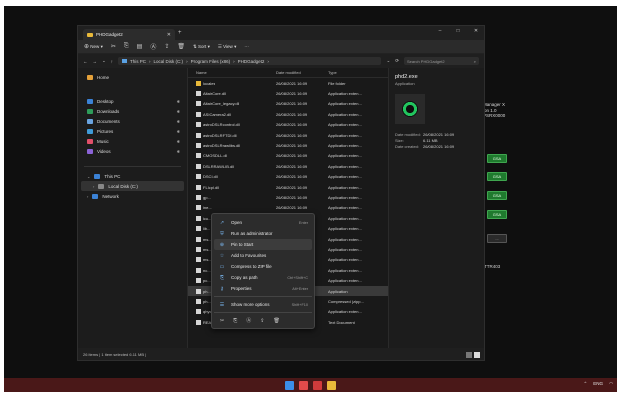 Image resolution: width=621 pixels, height=394 pixels. Describe the element at coordinates (221, 125) in the screenshot. I see `file-name-text: astroDSLRcontrol.dll` at that location.